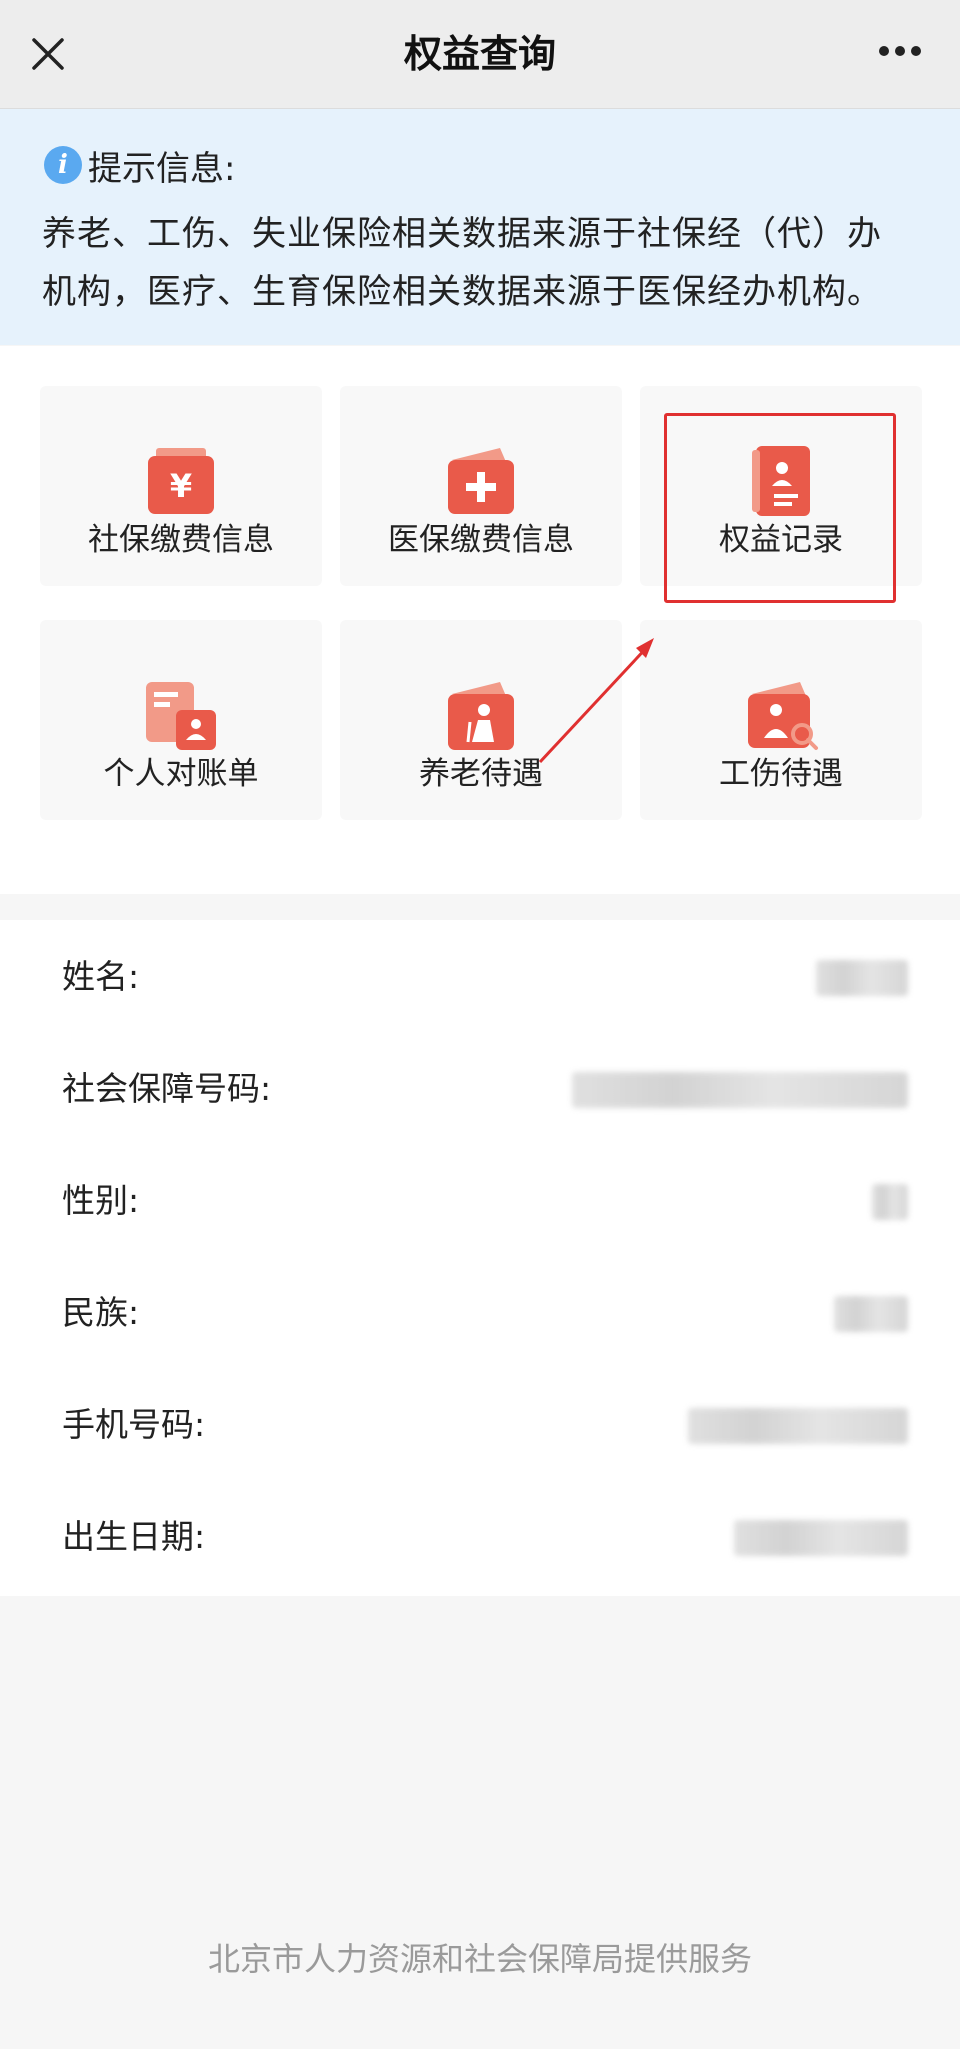 The width and height of the screenshot is (960, 2049). I want to click on info-label: 出生日期:, so click(134, 1536).